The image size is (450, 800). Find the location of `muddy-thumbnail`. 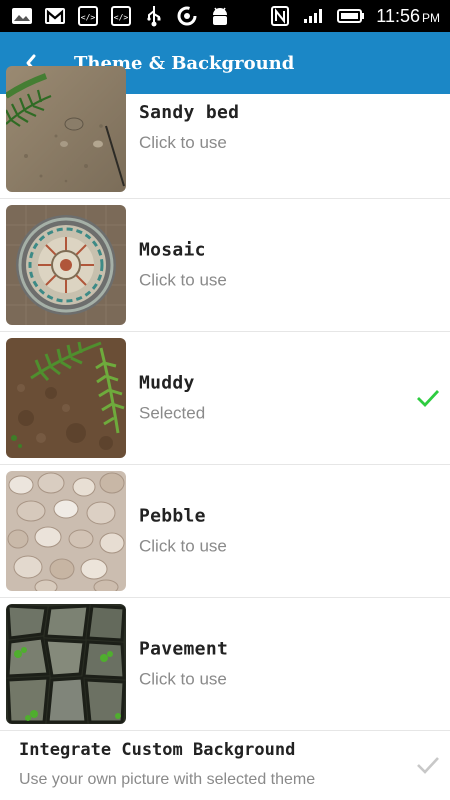

muddy-thumbnail is located at coordinates (66, 398).